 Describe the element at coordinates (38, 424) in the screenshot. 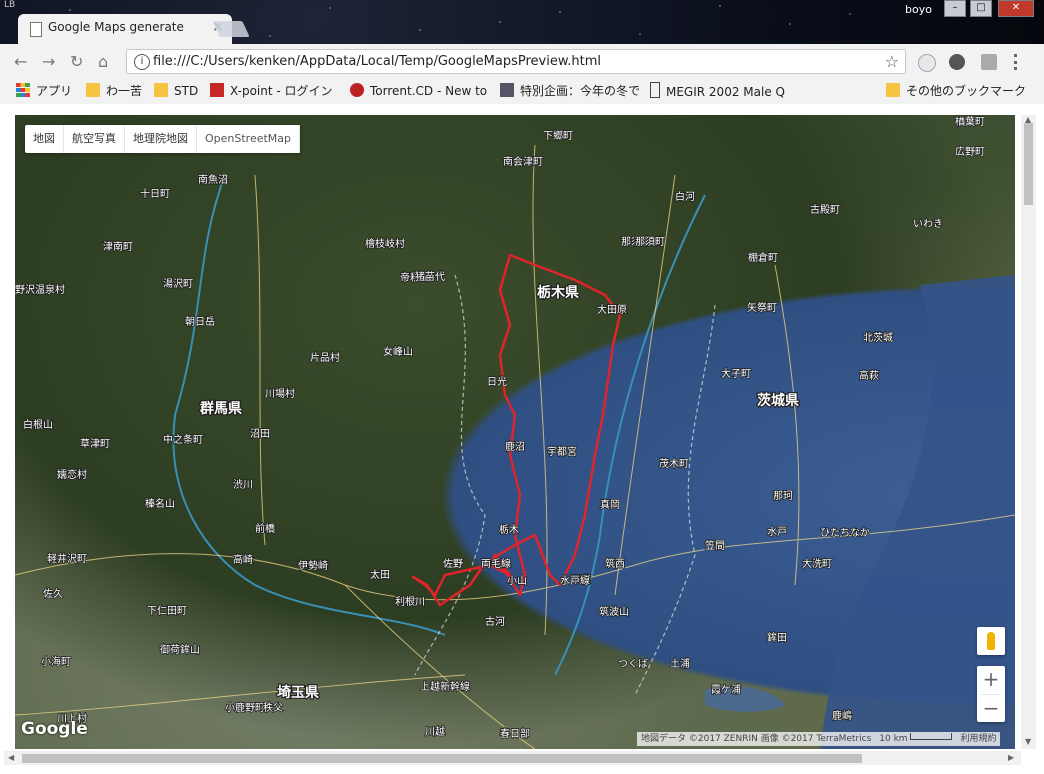

I see `map-label: 白根山` at that location.